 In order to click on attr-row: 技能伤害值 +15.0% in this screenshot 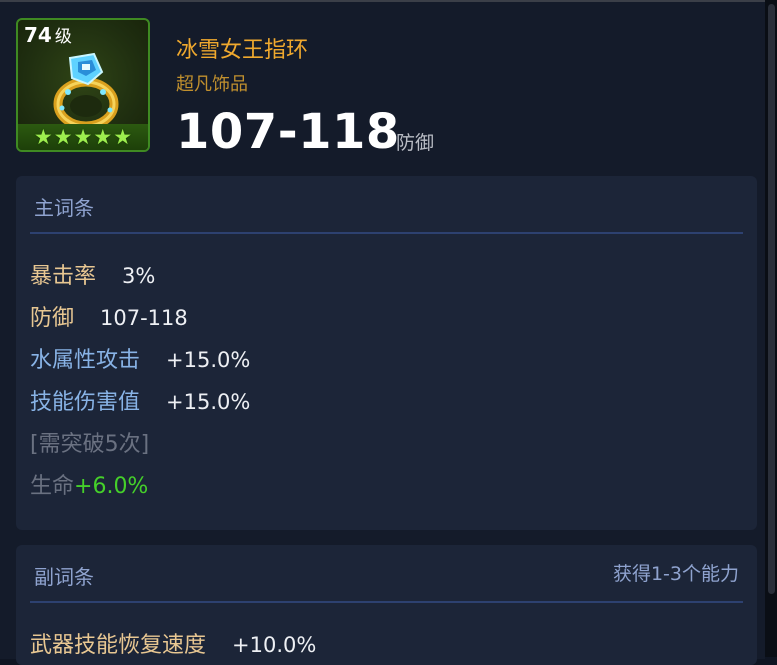, I will do `click(140, 400)`.